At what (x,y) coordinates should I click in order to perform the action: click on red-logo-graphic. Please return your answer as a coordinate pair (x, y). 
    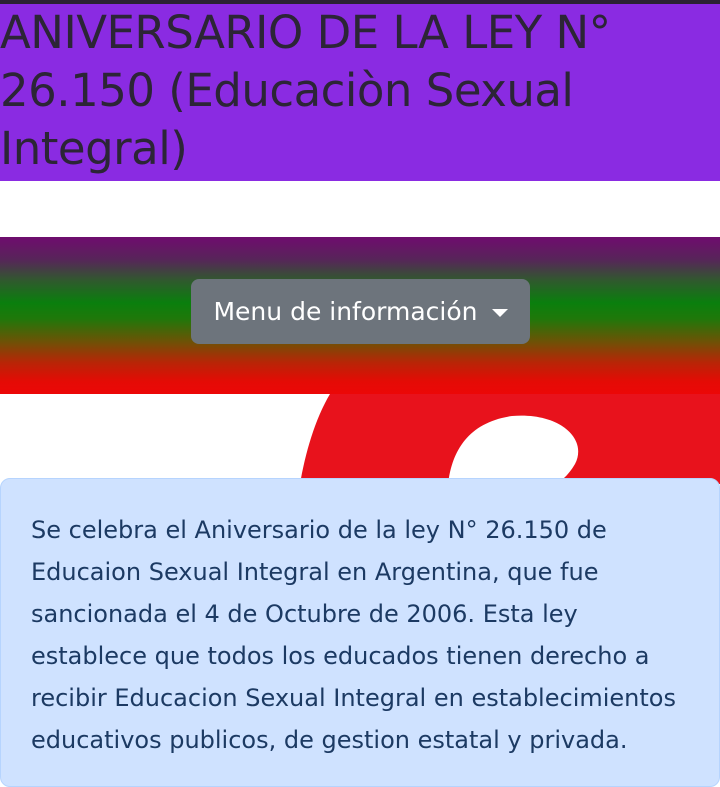
    Looking at the image, I should click on (510, 439).